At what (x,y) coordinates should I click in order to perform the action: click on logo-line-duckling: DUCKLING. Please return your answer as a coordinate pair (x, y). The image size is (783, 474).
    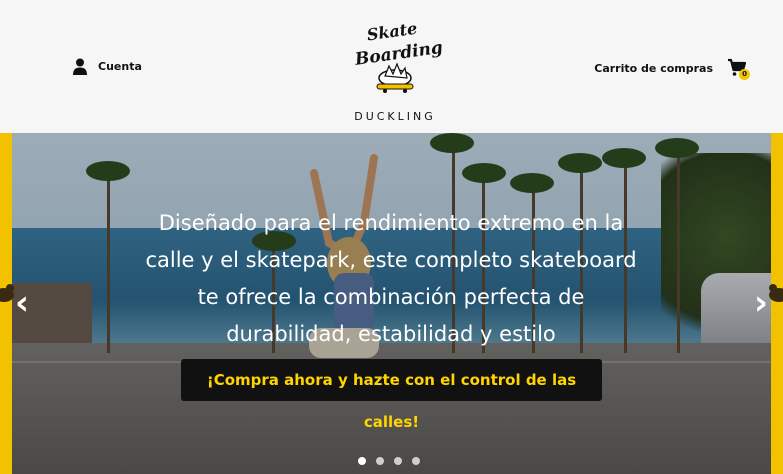
    Looking at the image, I should click on (395, 116).